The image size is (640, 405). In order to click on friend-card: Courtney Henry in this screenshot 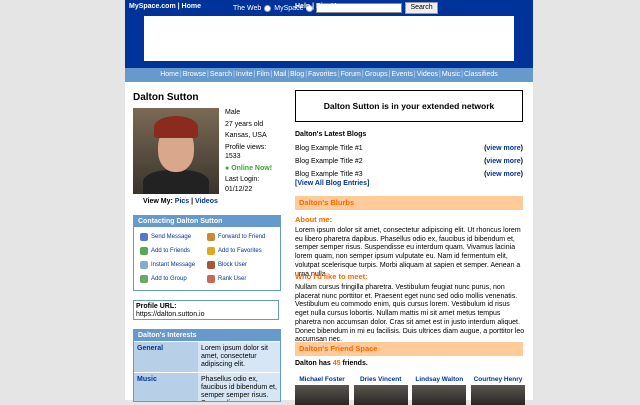, I will do `click(497, 390)`.